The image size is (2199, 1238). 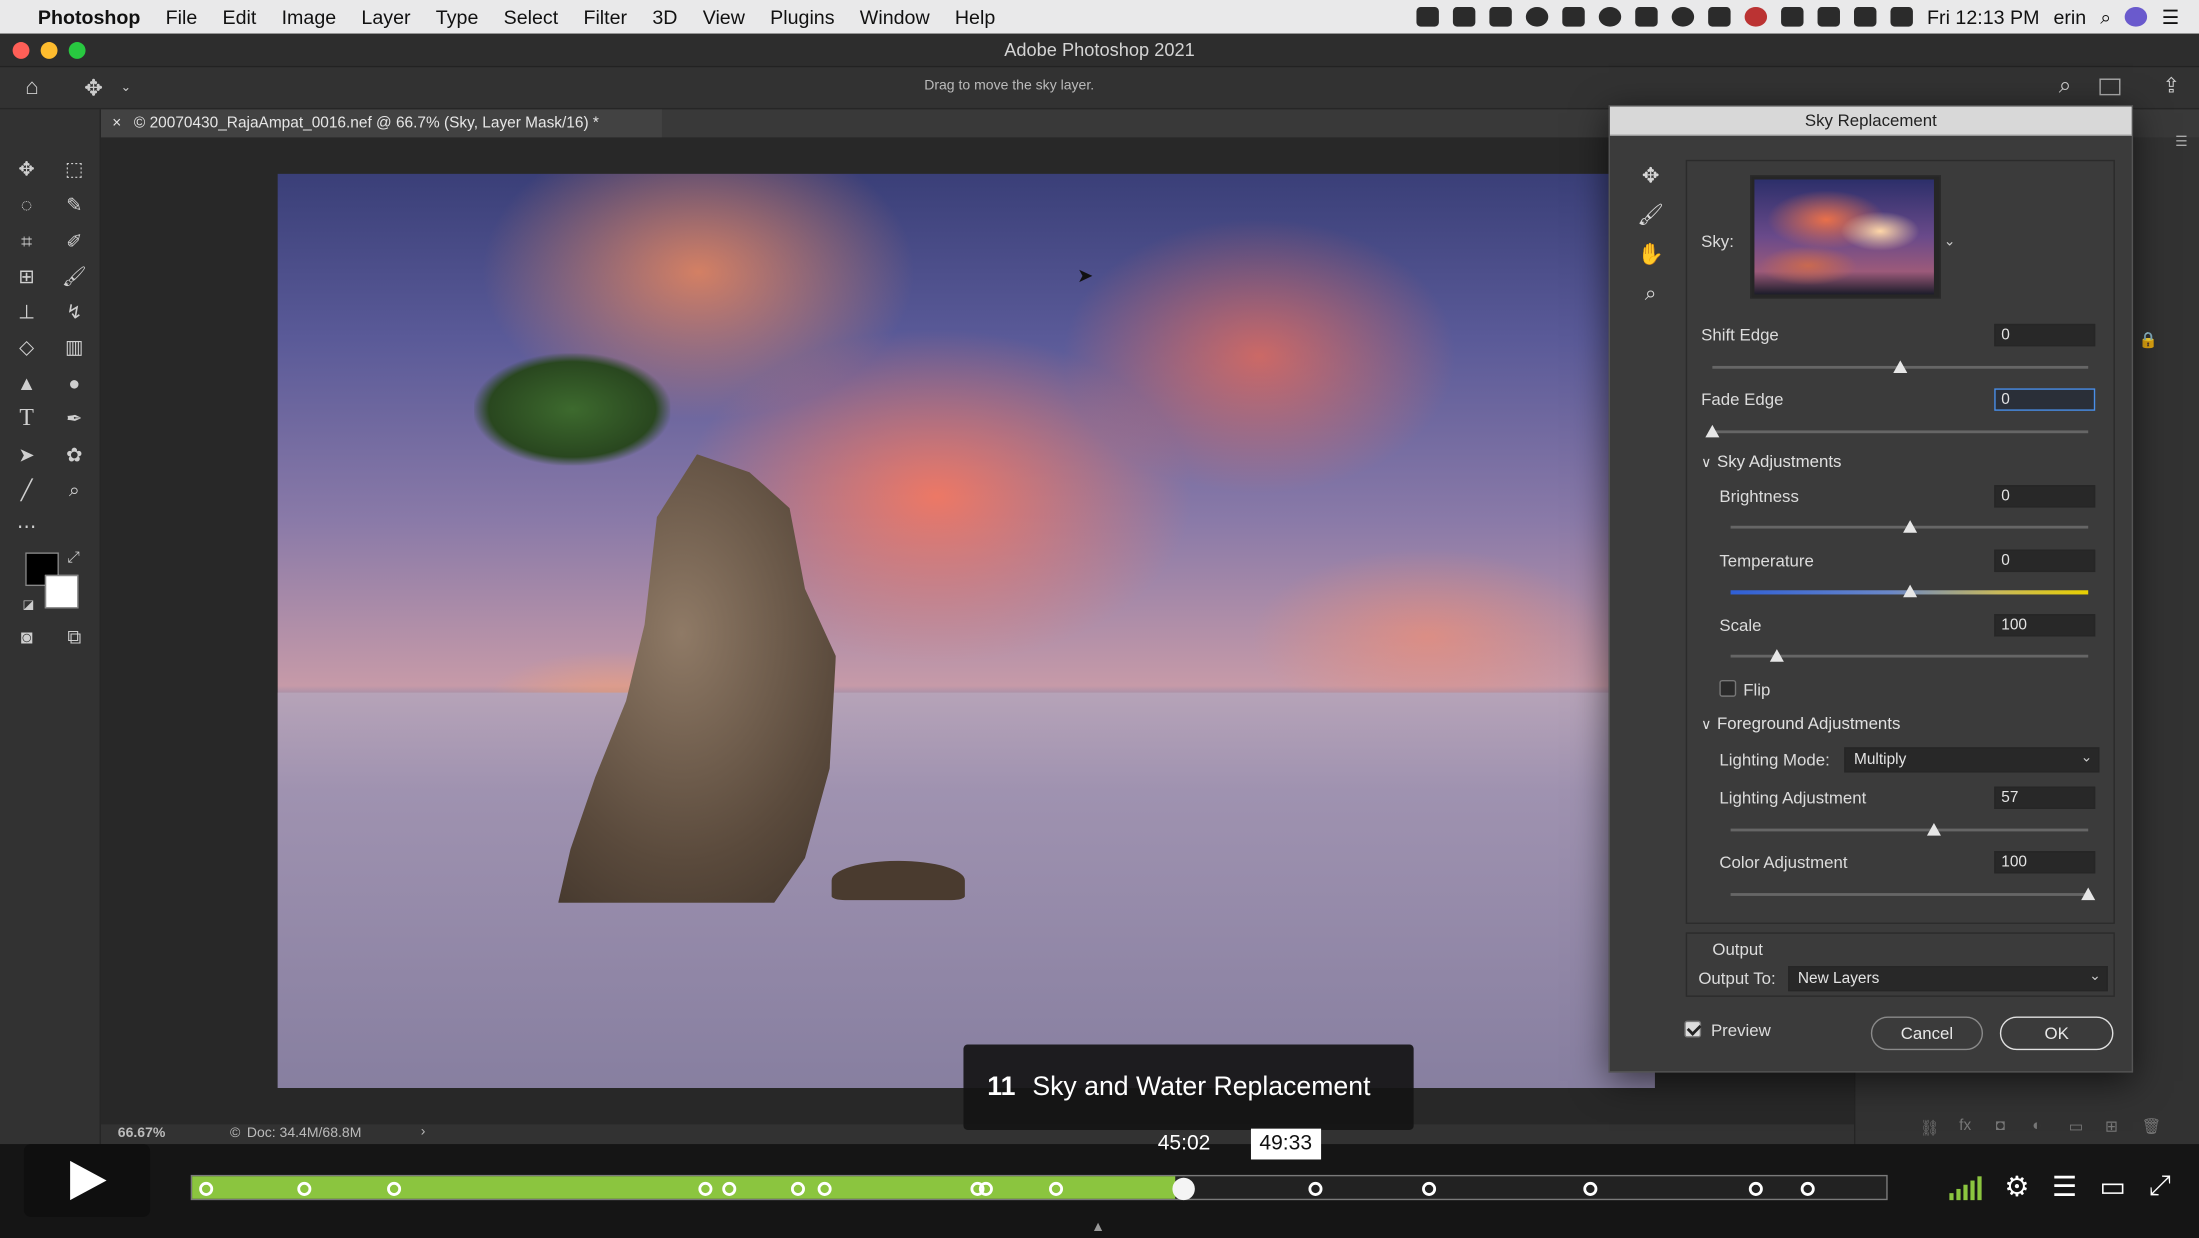 What do you see at coordinates (2045, 335) in the screenshot?
I see `shift-edge-input: 0` at bounding box center [2045, 335].